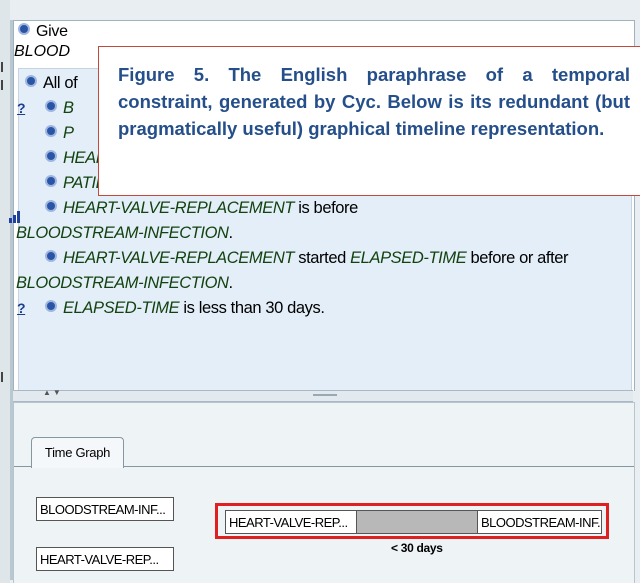 This screenshot has width=640, height=583. Describe the element at coordinates (68, 108) in the screenshot. I see `condition-text: B` at that location.